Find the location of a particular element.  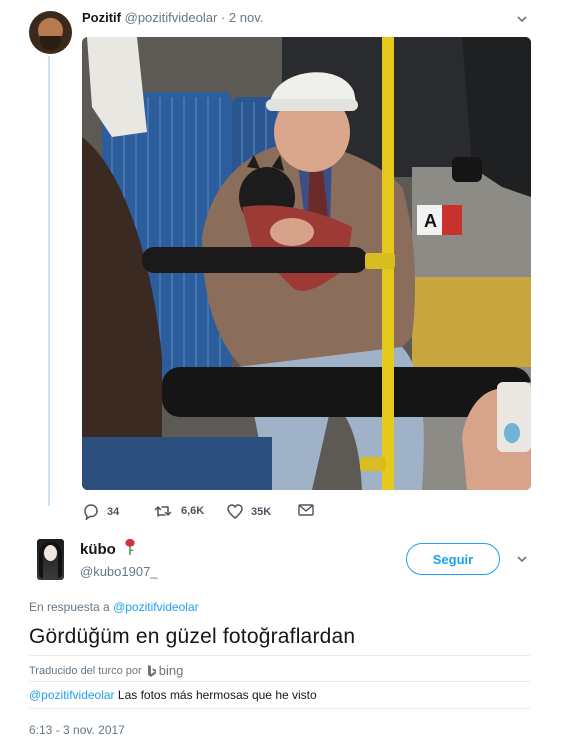

retweet-action: 6,6K is located at coordinates (179, 511).